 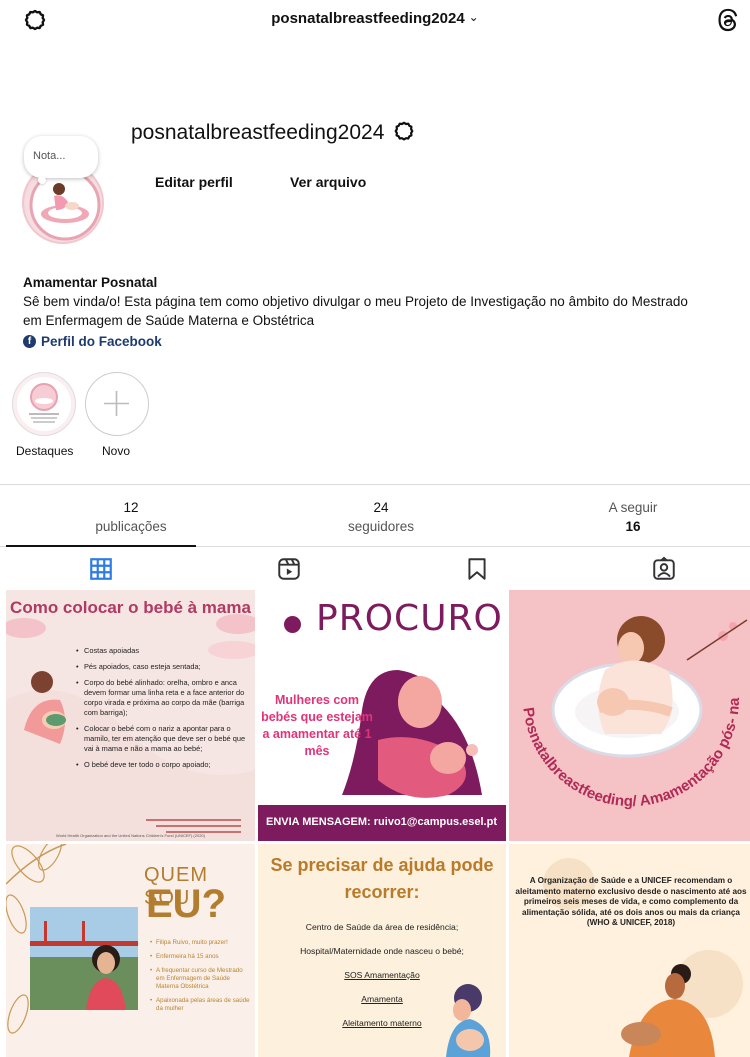 What do you see at coordinates (381, 507) in the screenshot?
I see `followers-count: 24` at bounding box center [381, 507].